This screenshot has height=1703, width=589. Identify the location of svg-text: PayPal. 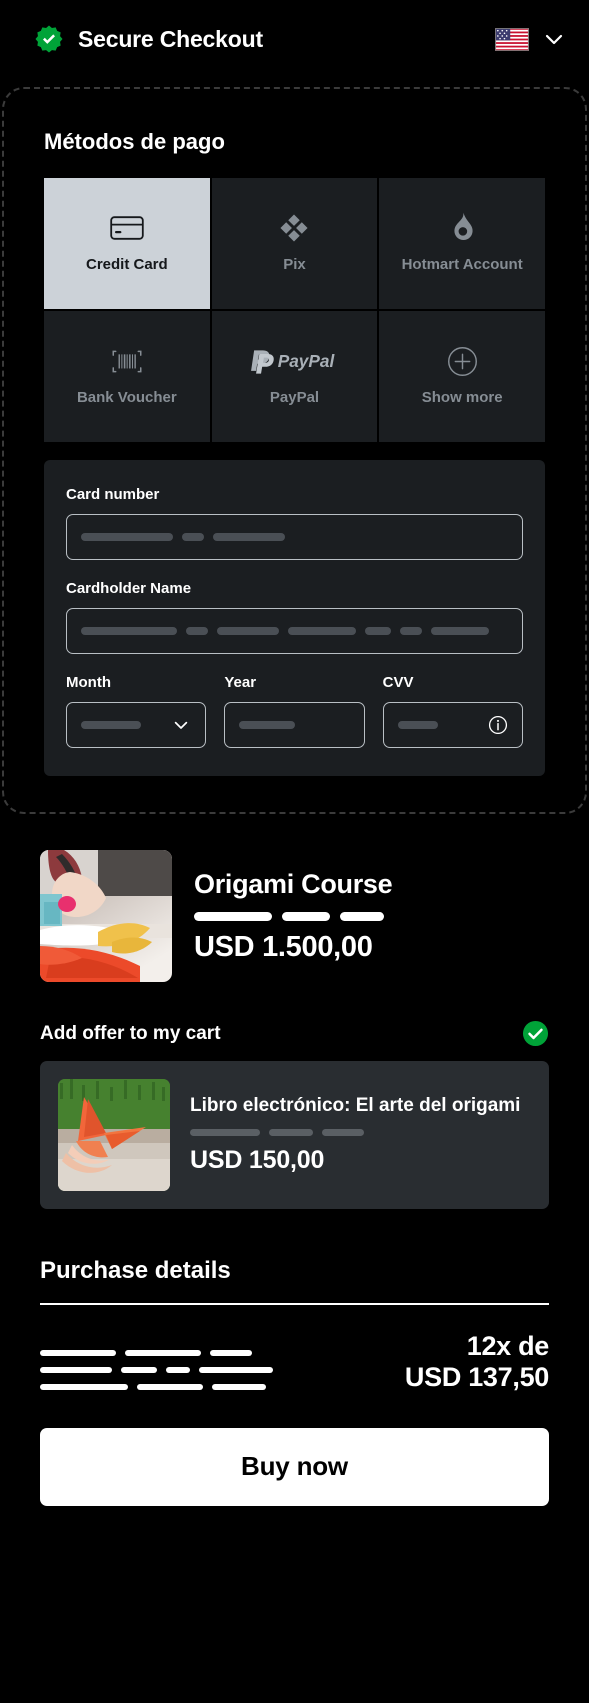
(307, 361).